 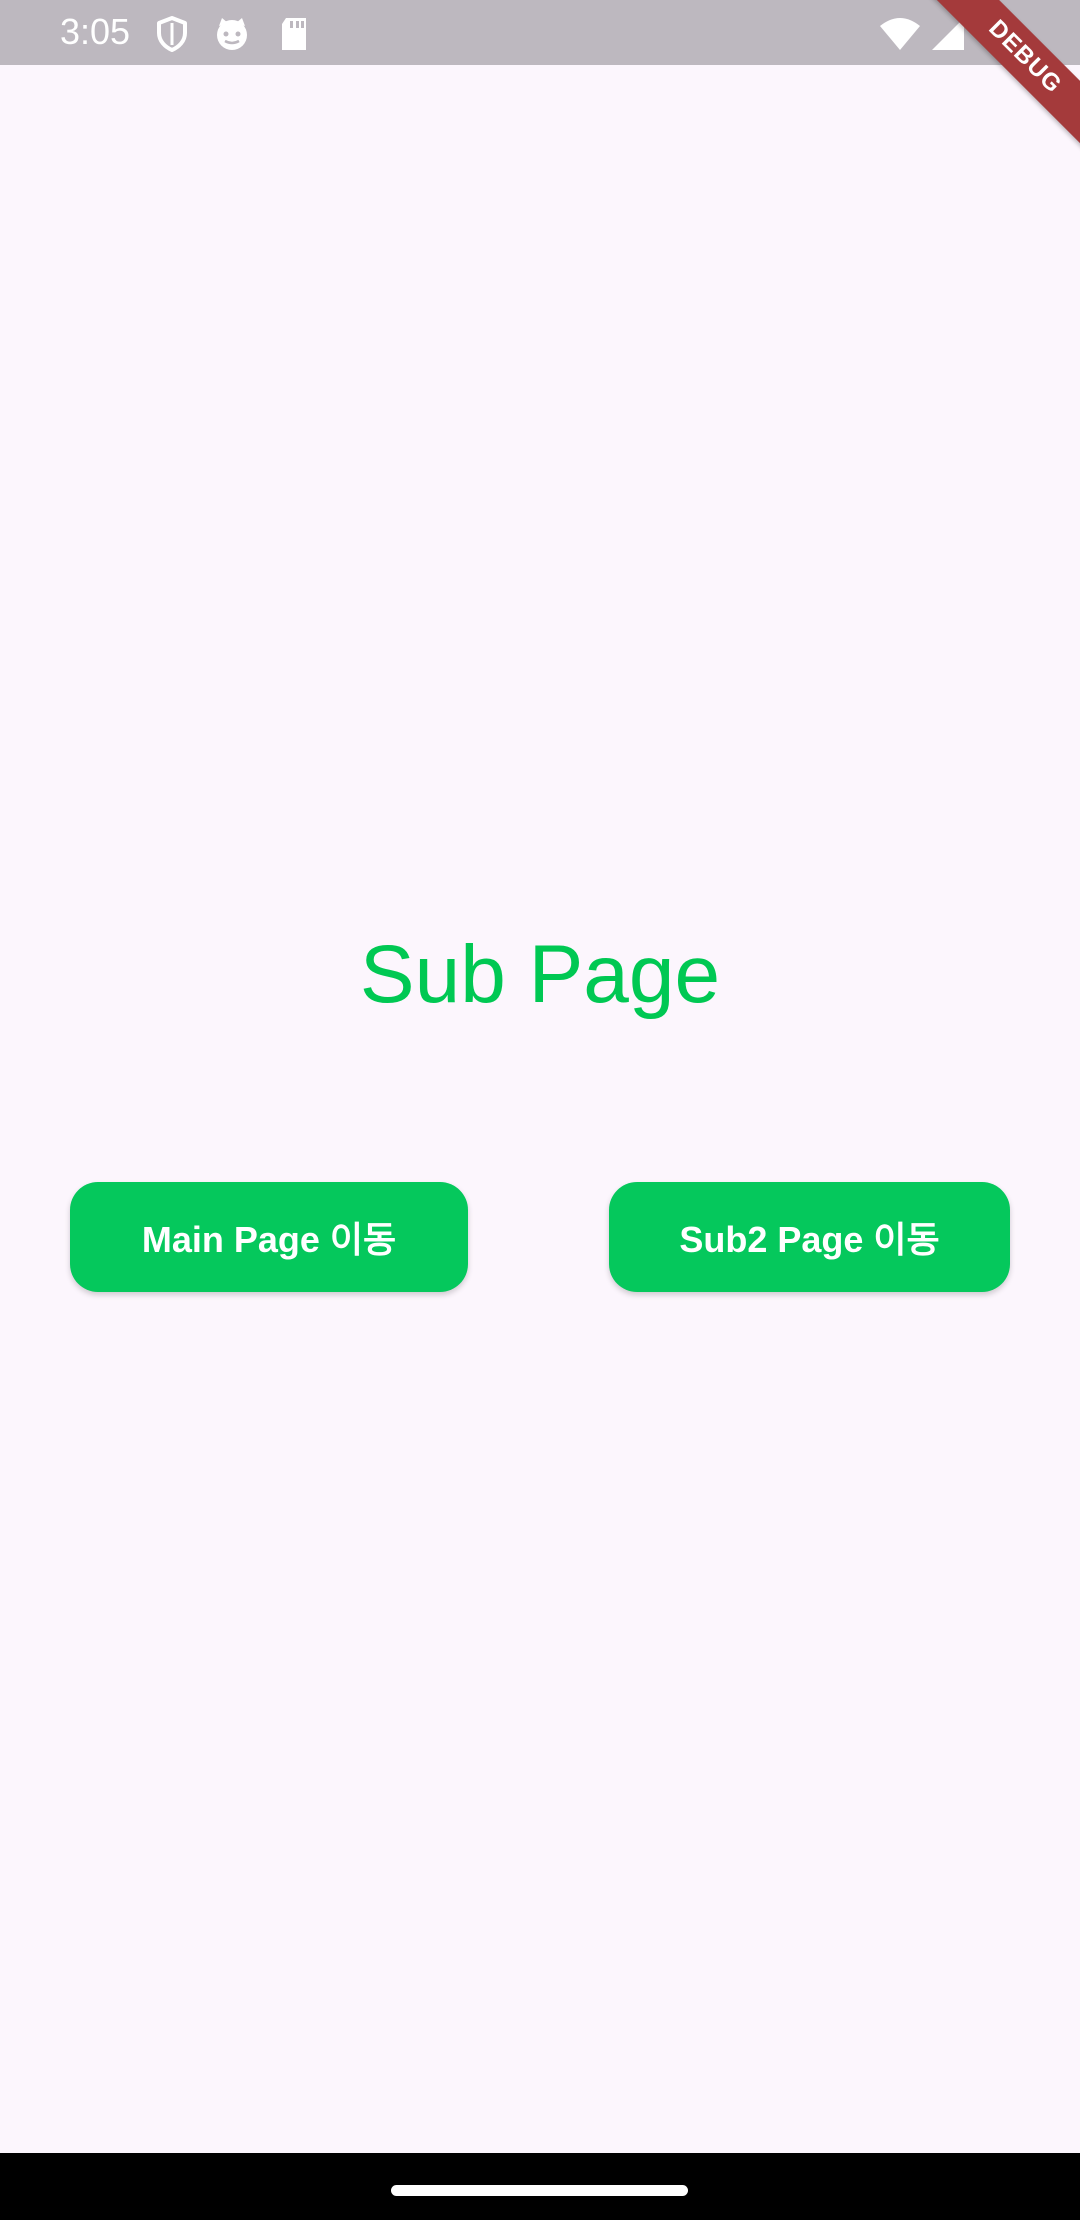 I want to click on shield-icon, so click(x=172, y=34).